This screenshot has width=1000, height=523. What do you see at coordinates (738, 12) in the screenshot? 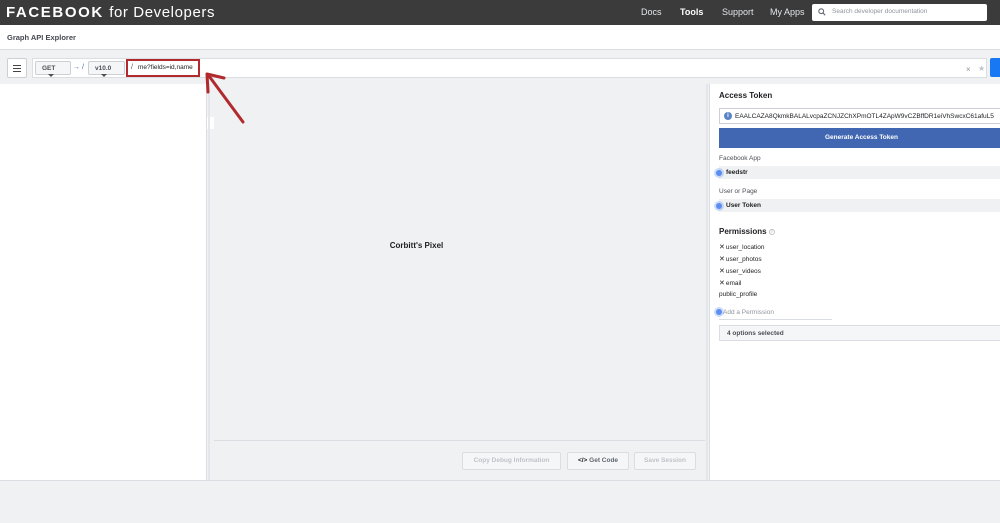
I see `nav-support: Support` at bounding box center [738, 12].